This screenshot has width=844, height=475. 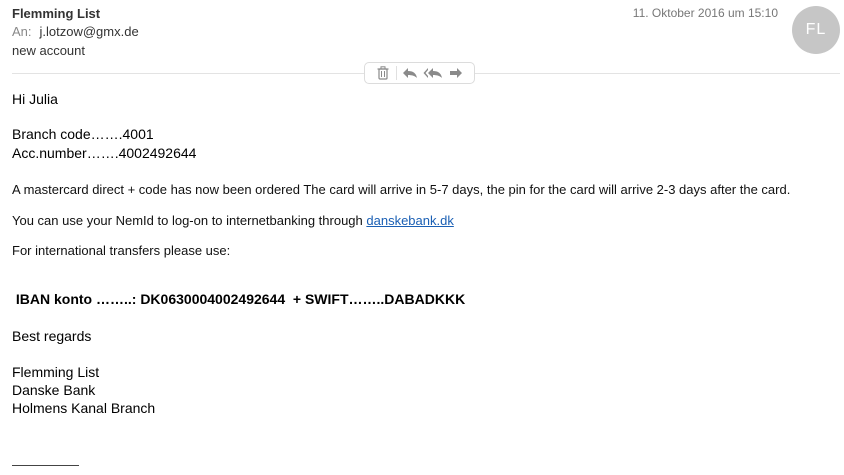 I want to click on to-label: An:, so click(x=22, y=31).